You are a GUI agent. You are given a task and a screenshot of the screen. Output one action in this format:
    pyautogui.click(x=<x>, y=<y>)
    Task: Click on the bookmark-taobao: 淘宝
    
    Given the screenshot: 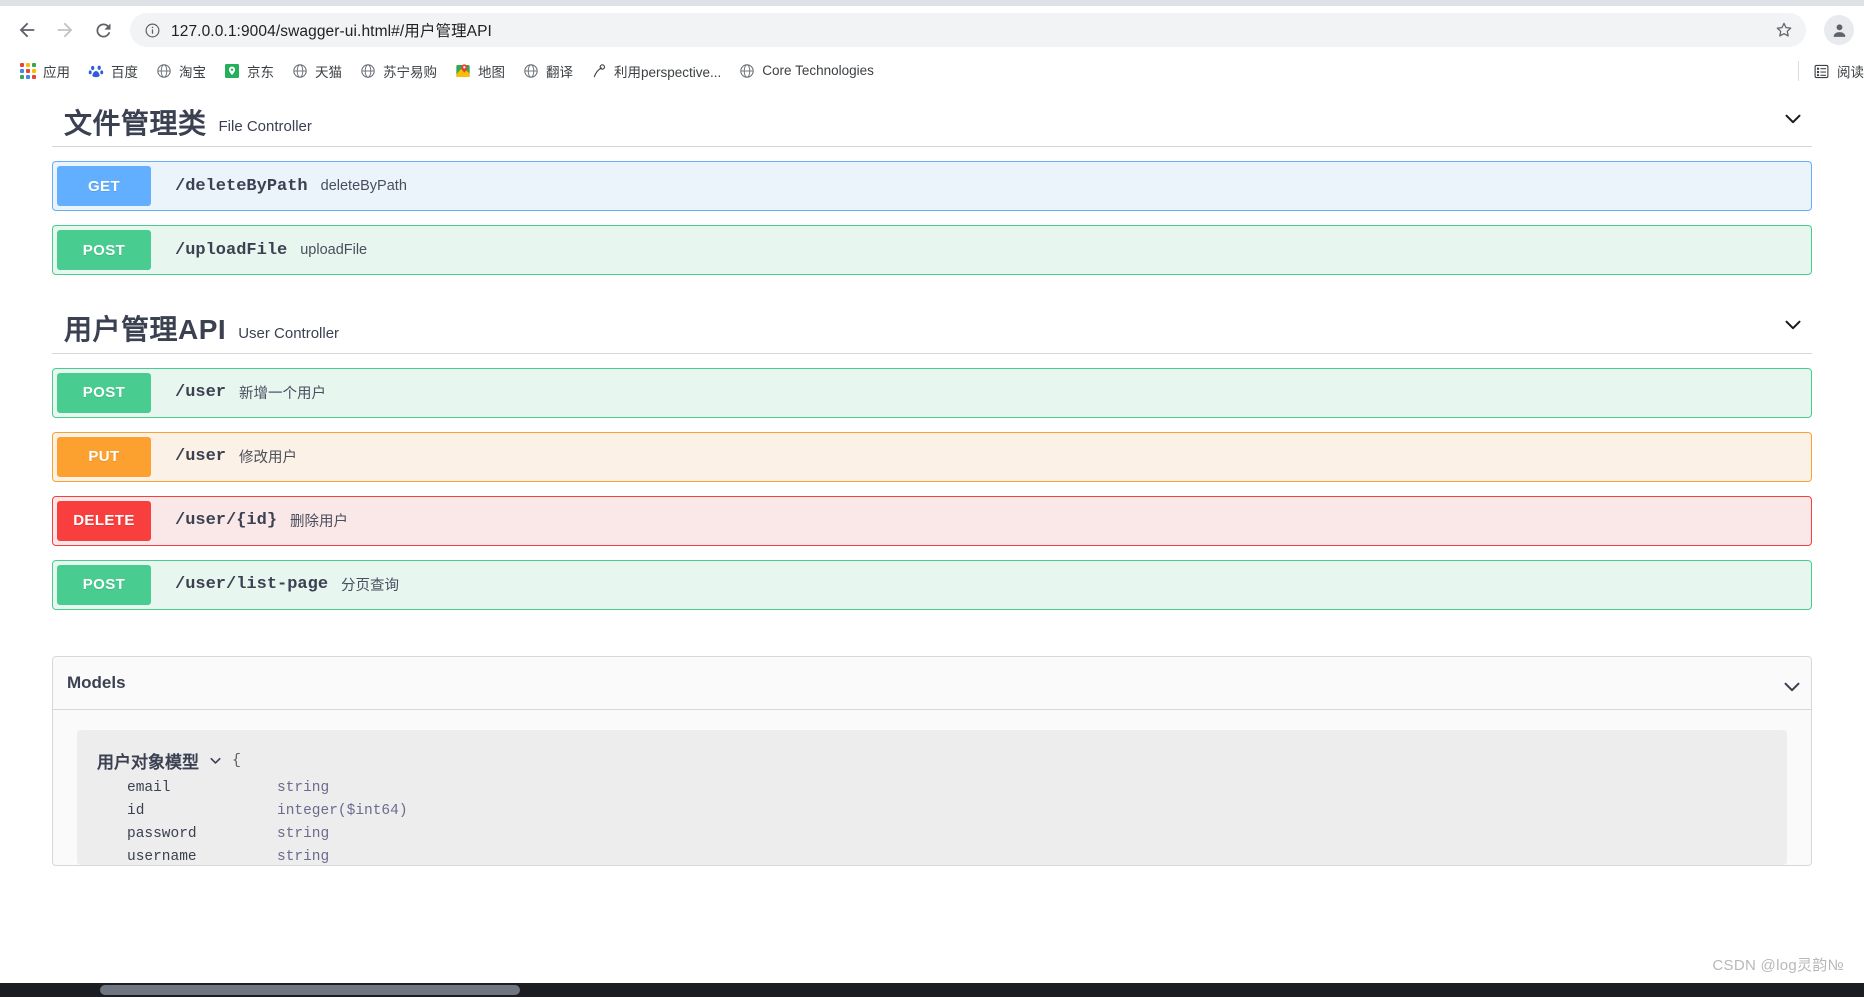 What is the action you would take?
    pyautogui.click(x=180, y=71)
    